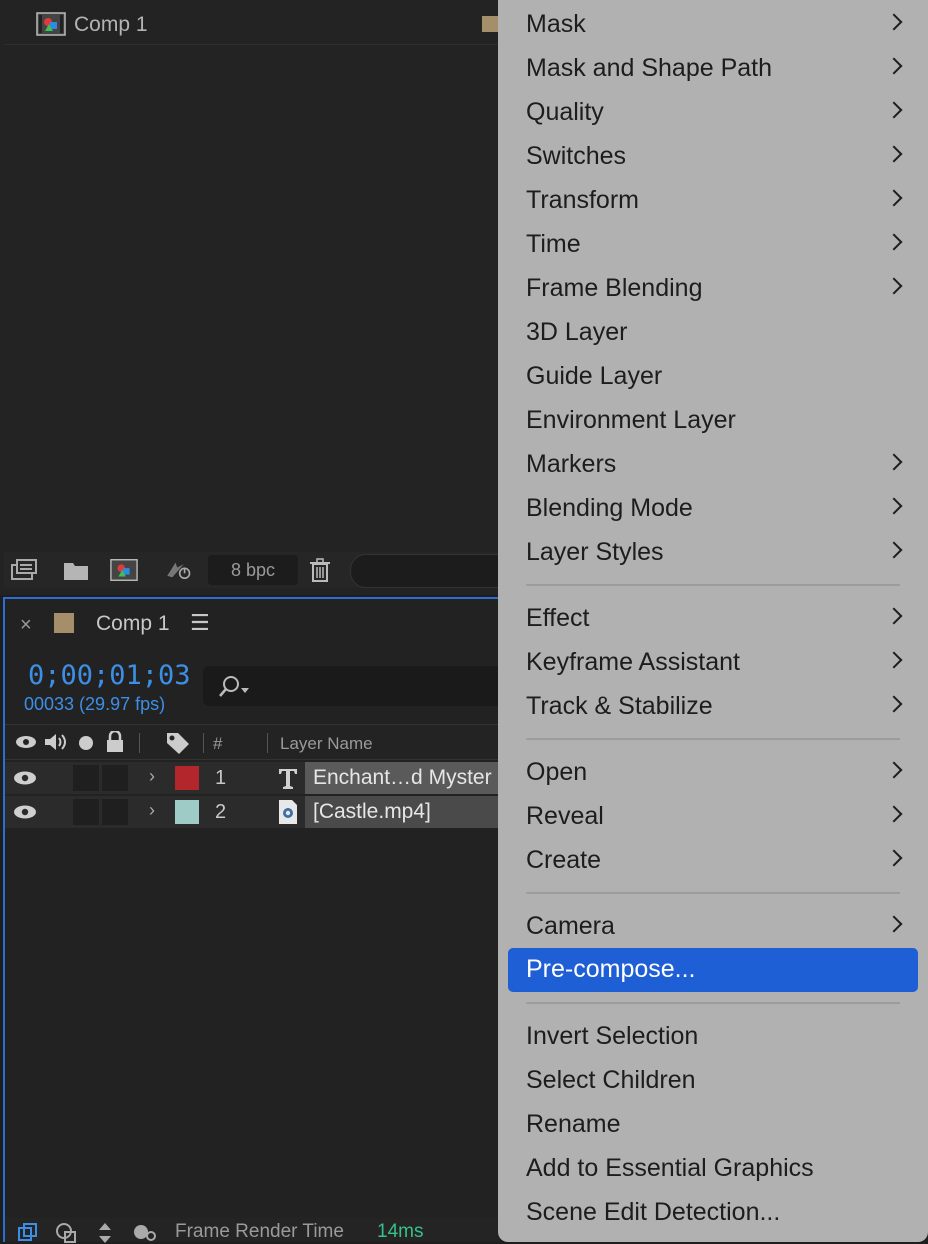 Image resolution: width=928 pixels, height=1244 pixels. Describe the element at coordinates (713, 663) in the screenshot. I see `menu-item-keyframe-assistant: Keyframe Assistant` at that location.